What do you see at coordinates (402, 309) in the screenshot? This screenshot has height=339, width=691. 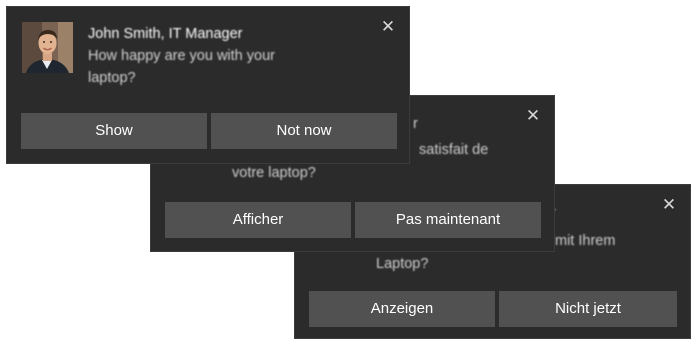 I see `show-button: Anzeigen` at bounding box center [402, 309].